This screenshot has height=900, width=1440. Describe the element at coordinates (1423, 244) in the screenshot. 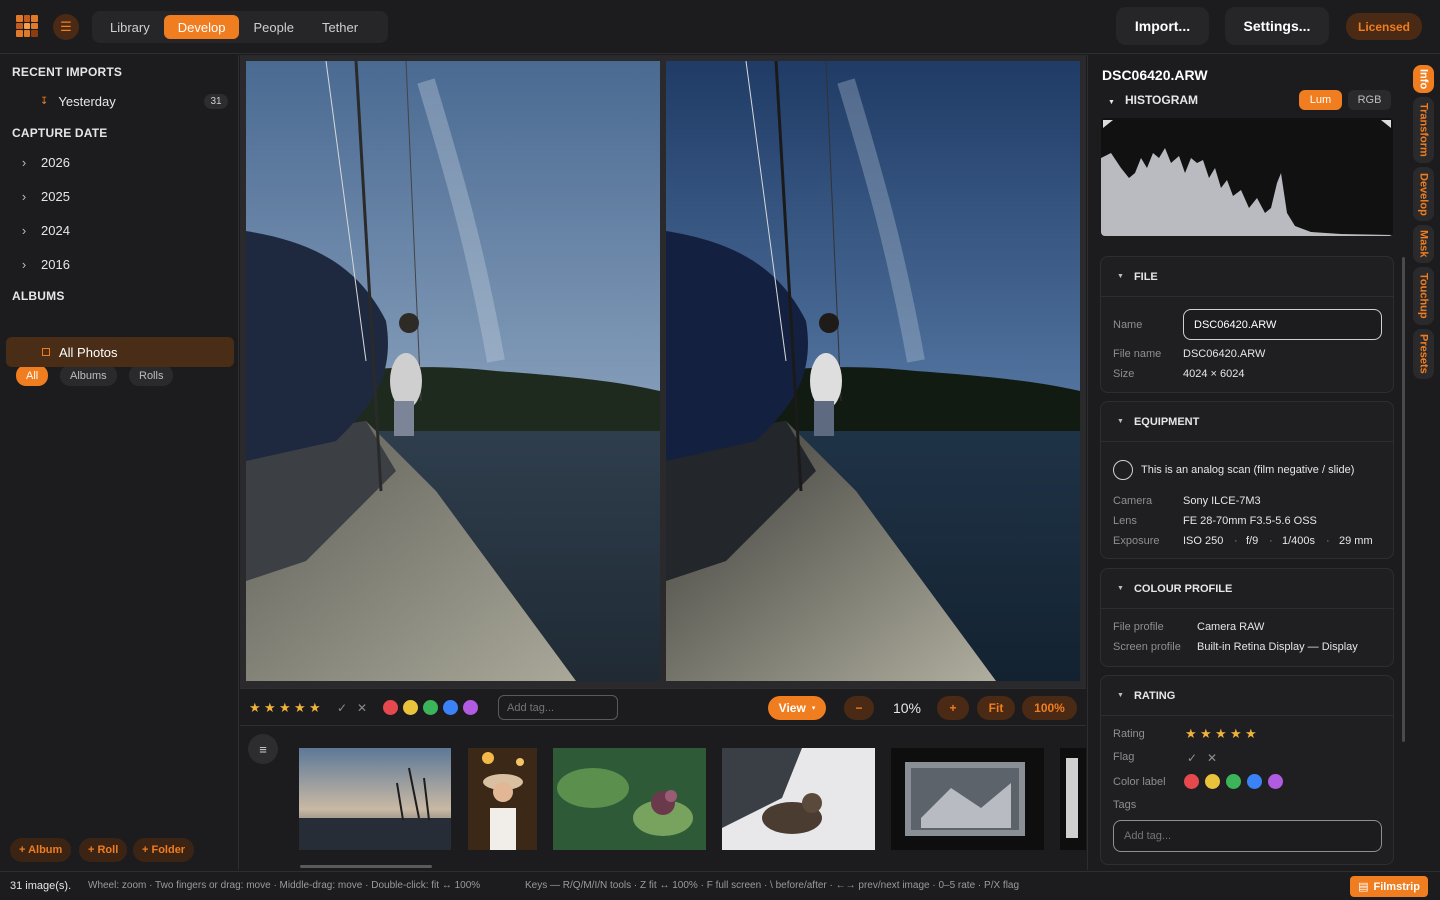

I see `side-tab-mask: Mask` at that location.